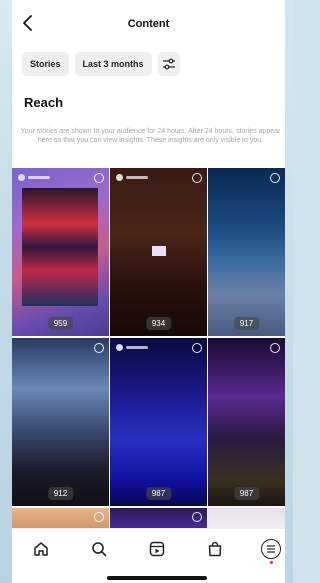 Image resolution: width=320 pixels, height=583 pixels. What do you see at coordinates (157, 578) in the screenshot?
I see `home-indicator` at bounding box center [157, 578].